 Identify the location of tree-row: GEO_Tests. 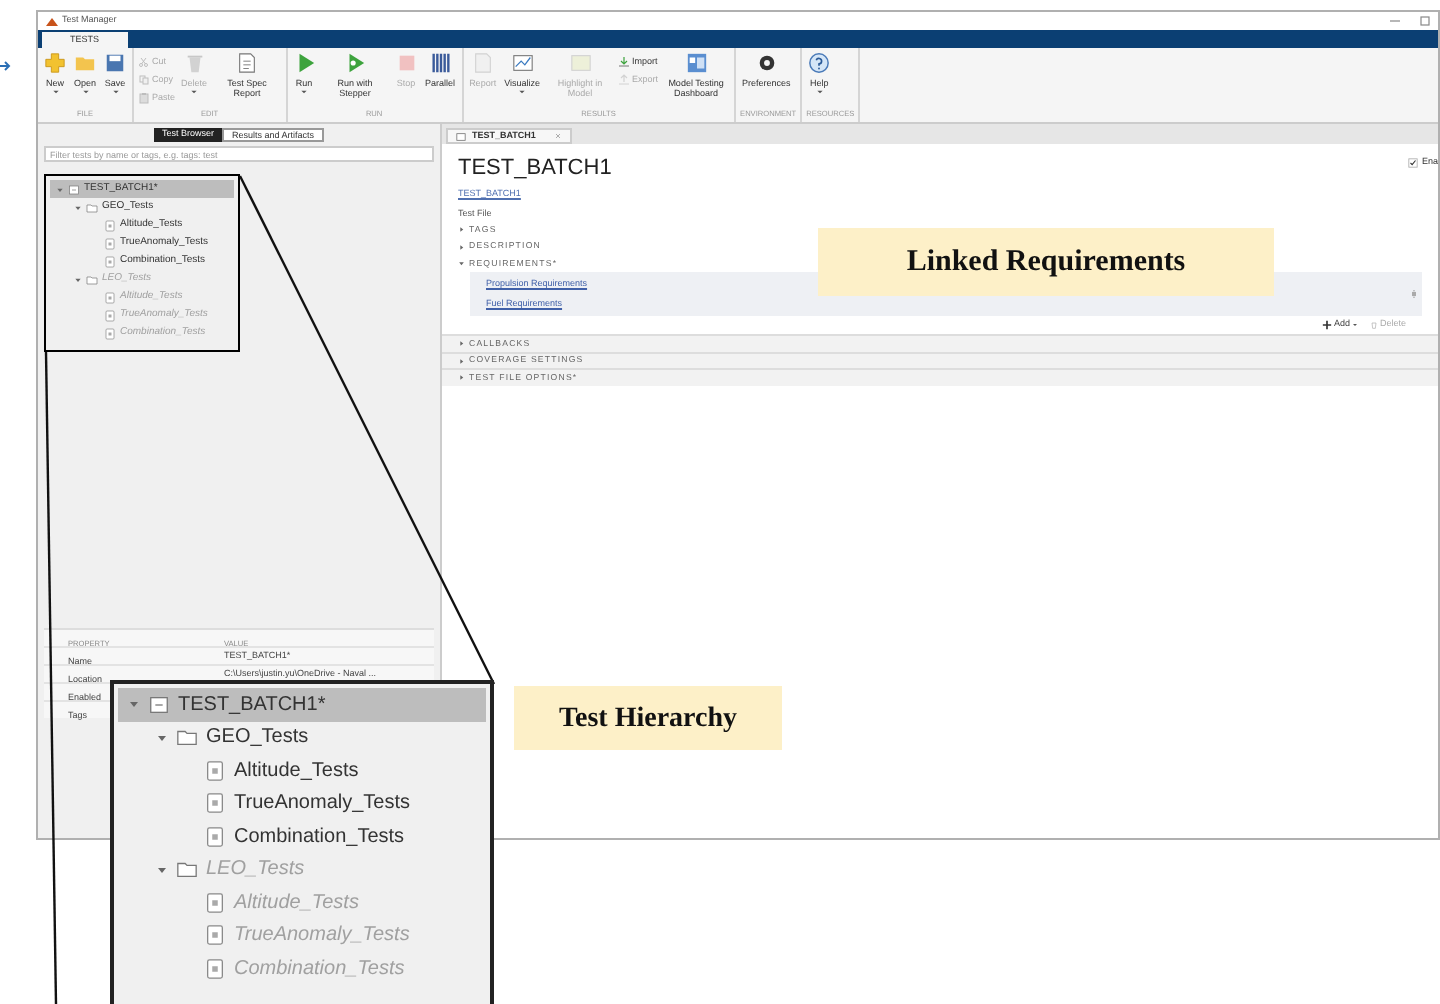
(302, 737).